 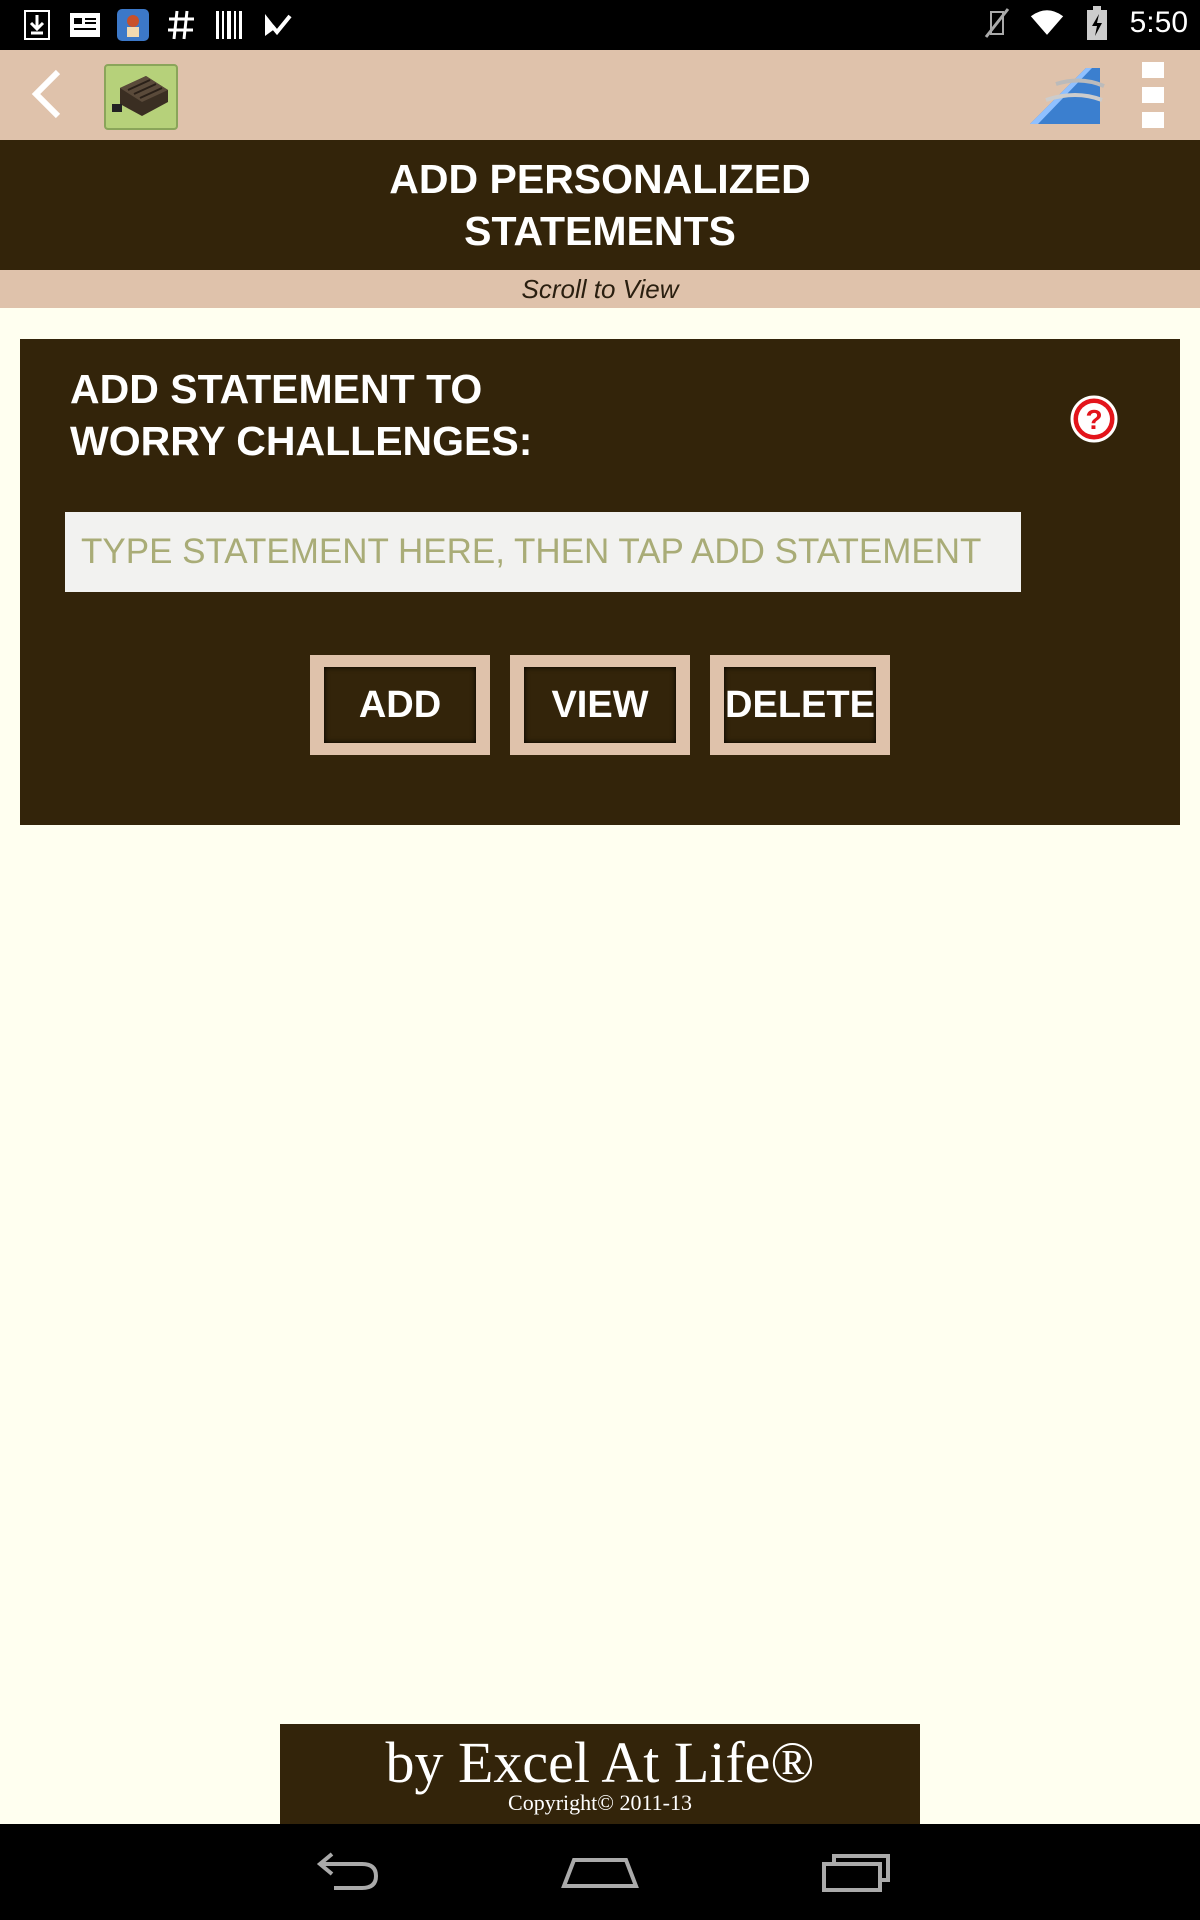 I want to click on action-bar, so click(x=600, y=95).